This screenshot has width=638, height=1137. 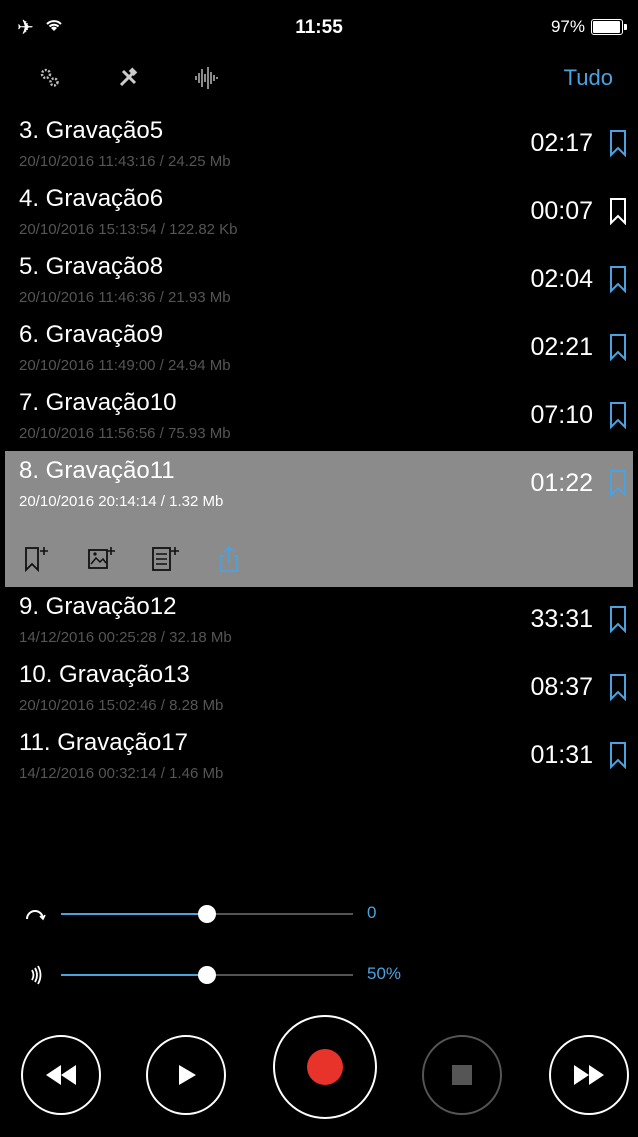 I want to click on recording-duration: 00:07, so click(x=561, y=211).